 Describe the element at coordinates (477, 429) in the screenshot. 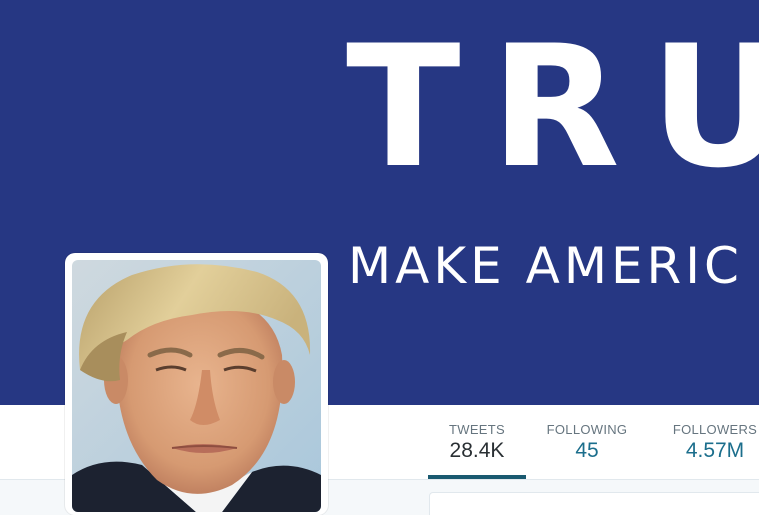

I see `tweets-stat-label: TWEETS` at that location.